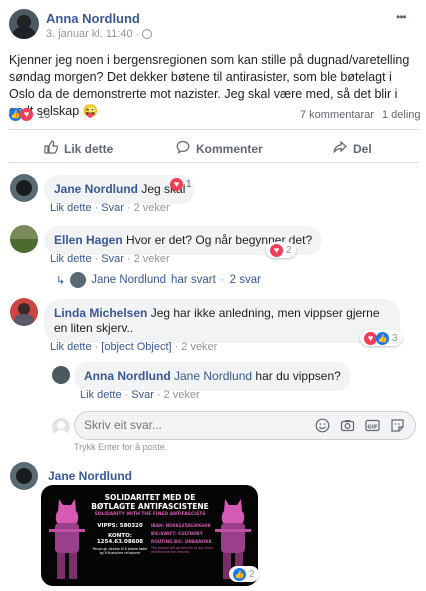  I want to click on more-options-icon: •••, so click(401, 17).